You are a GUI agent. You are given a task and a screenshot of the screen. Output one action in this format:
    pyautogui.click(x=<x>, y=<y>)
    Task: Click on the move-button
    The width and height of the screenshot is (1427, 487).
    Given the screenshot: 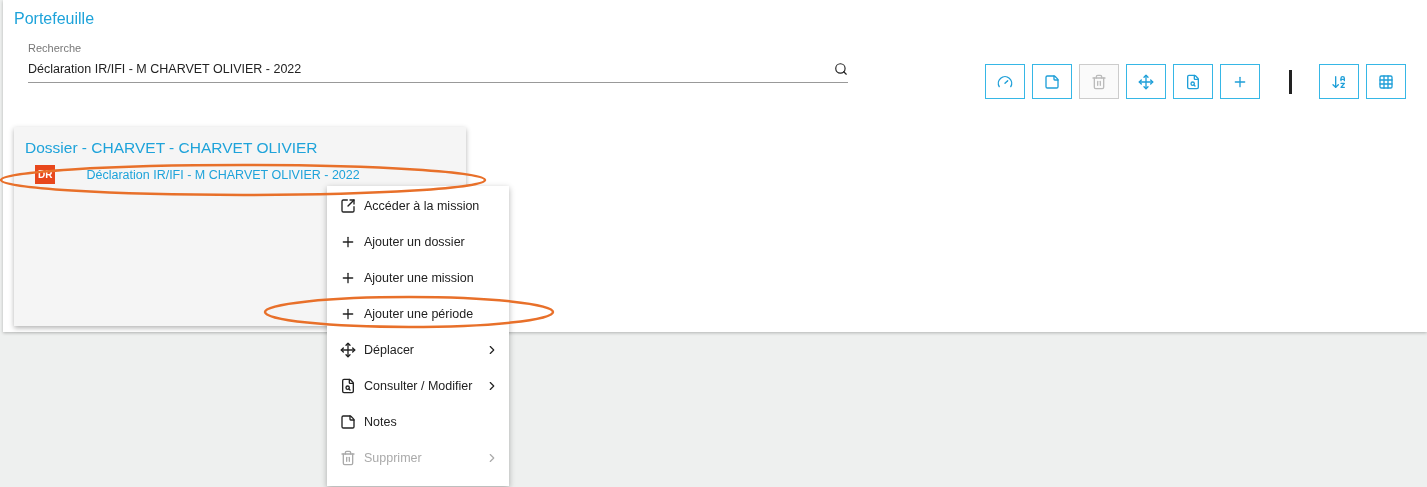 What is the action you would take?
    pyautogui.click(x=1146, y=81)
    